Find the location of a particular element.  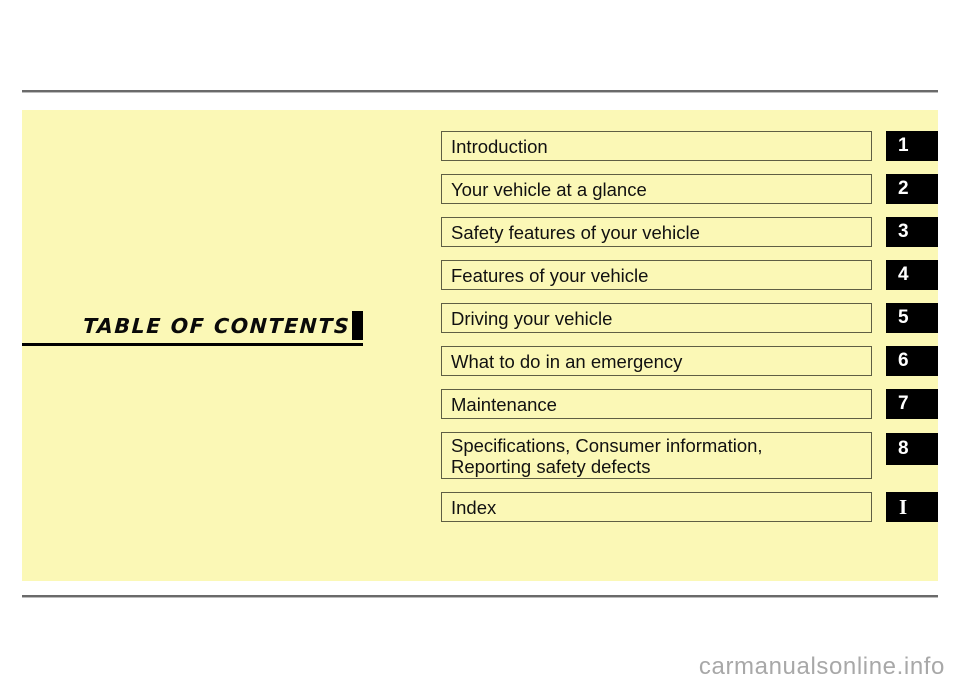

toc-section-box: Maintenance is located at coordinates (656, 404).